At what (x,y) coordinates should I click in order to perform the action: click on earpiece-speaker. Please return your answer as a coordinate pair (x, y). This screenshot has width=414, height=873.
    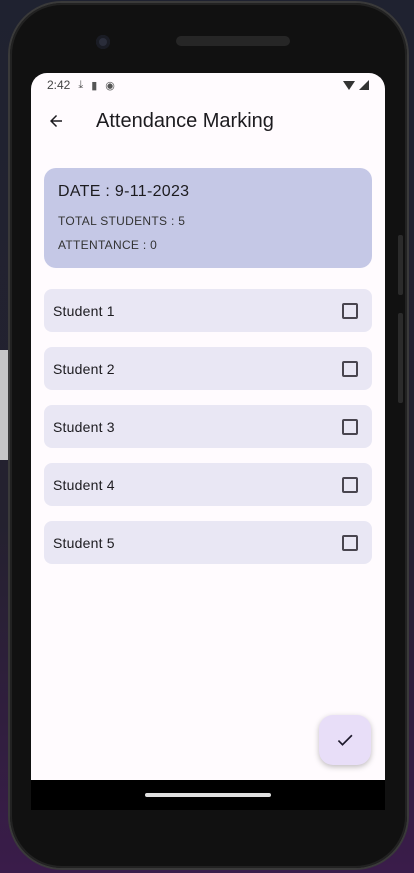
    Looking at the image, I should click on (233, 41).